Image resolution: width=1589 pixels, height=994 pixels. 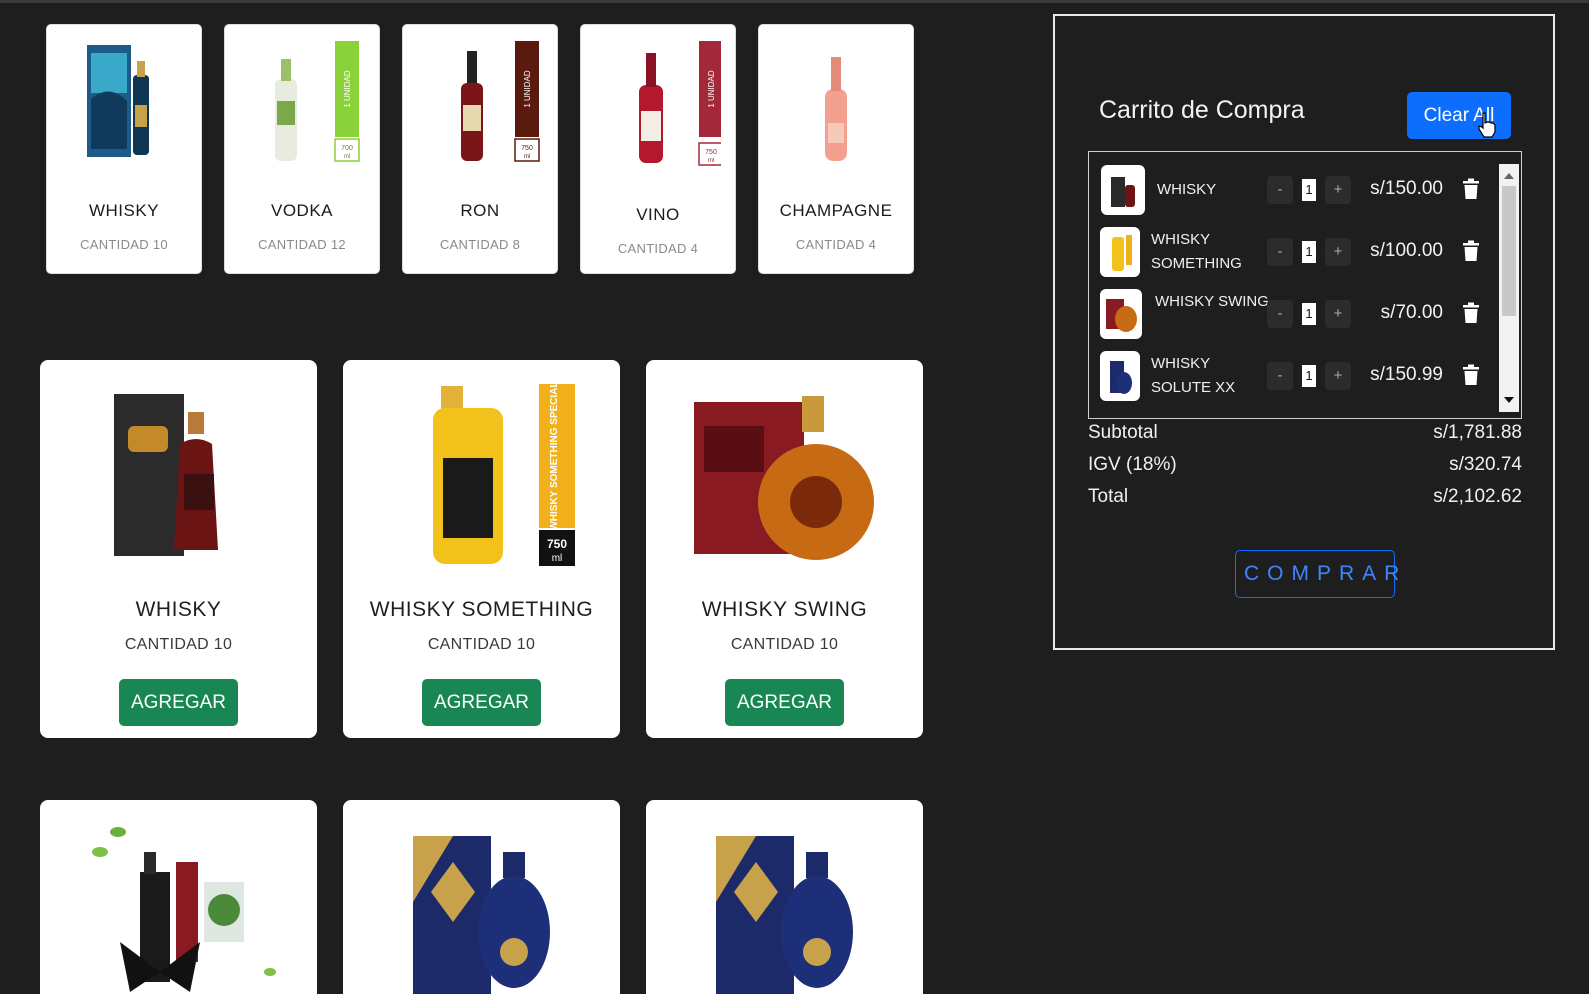 I want to click on category-card-vodka: 1 UNIDAD 700 ml VODKA CANTIDAD 12, so click(x=302, y=149).